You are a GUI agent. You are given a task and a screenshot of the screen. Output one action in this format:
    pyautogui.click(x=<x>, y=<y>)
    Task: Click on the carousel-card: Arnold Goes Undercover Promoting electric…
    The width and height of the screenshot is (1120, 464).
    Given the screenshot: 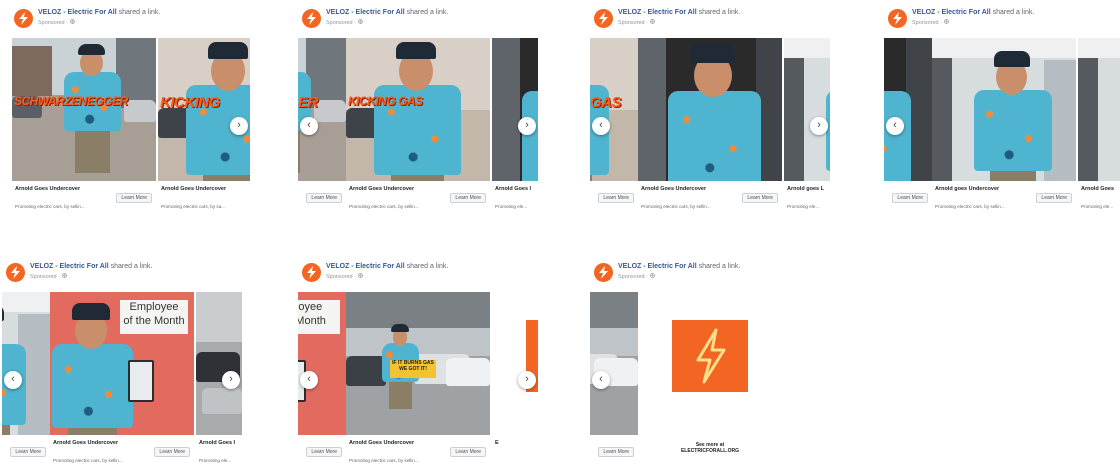 What is the action you would take?
    pyautogui.click(x=710, y=124)
    